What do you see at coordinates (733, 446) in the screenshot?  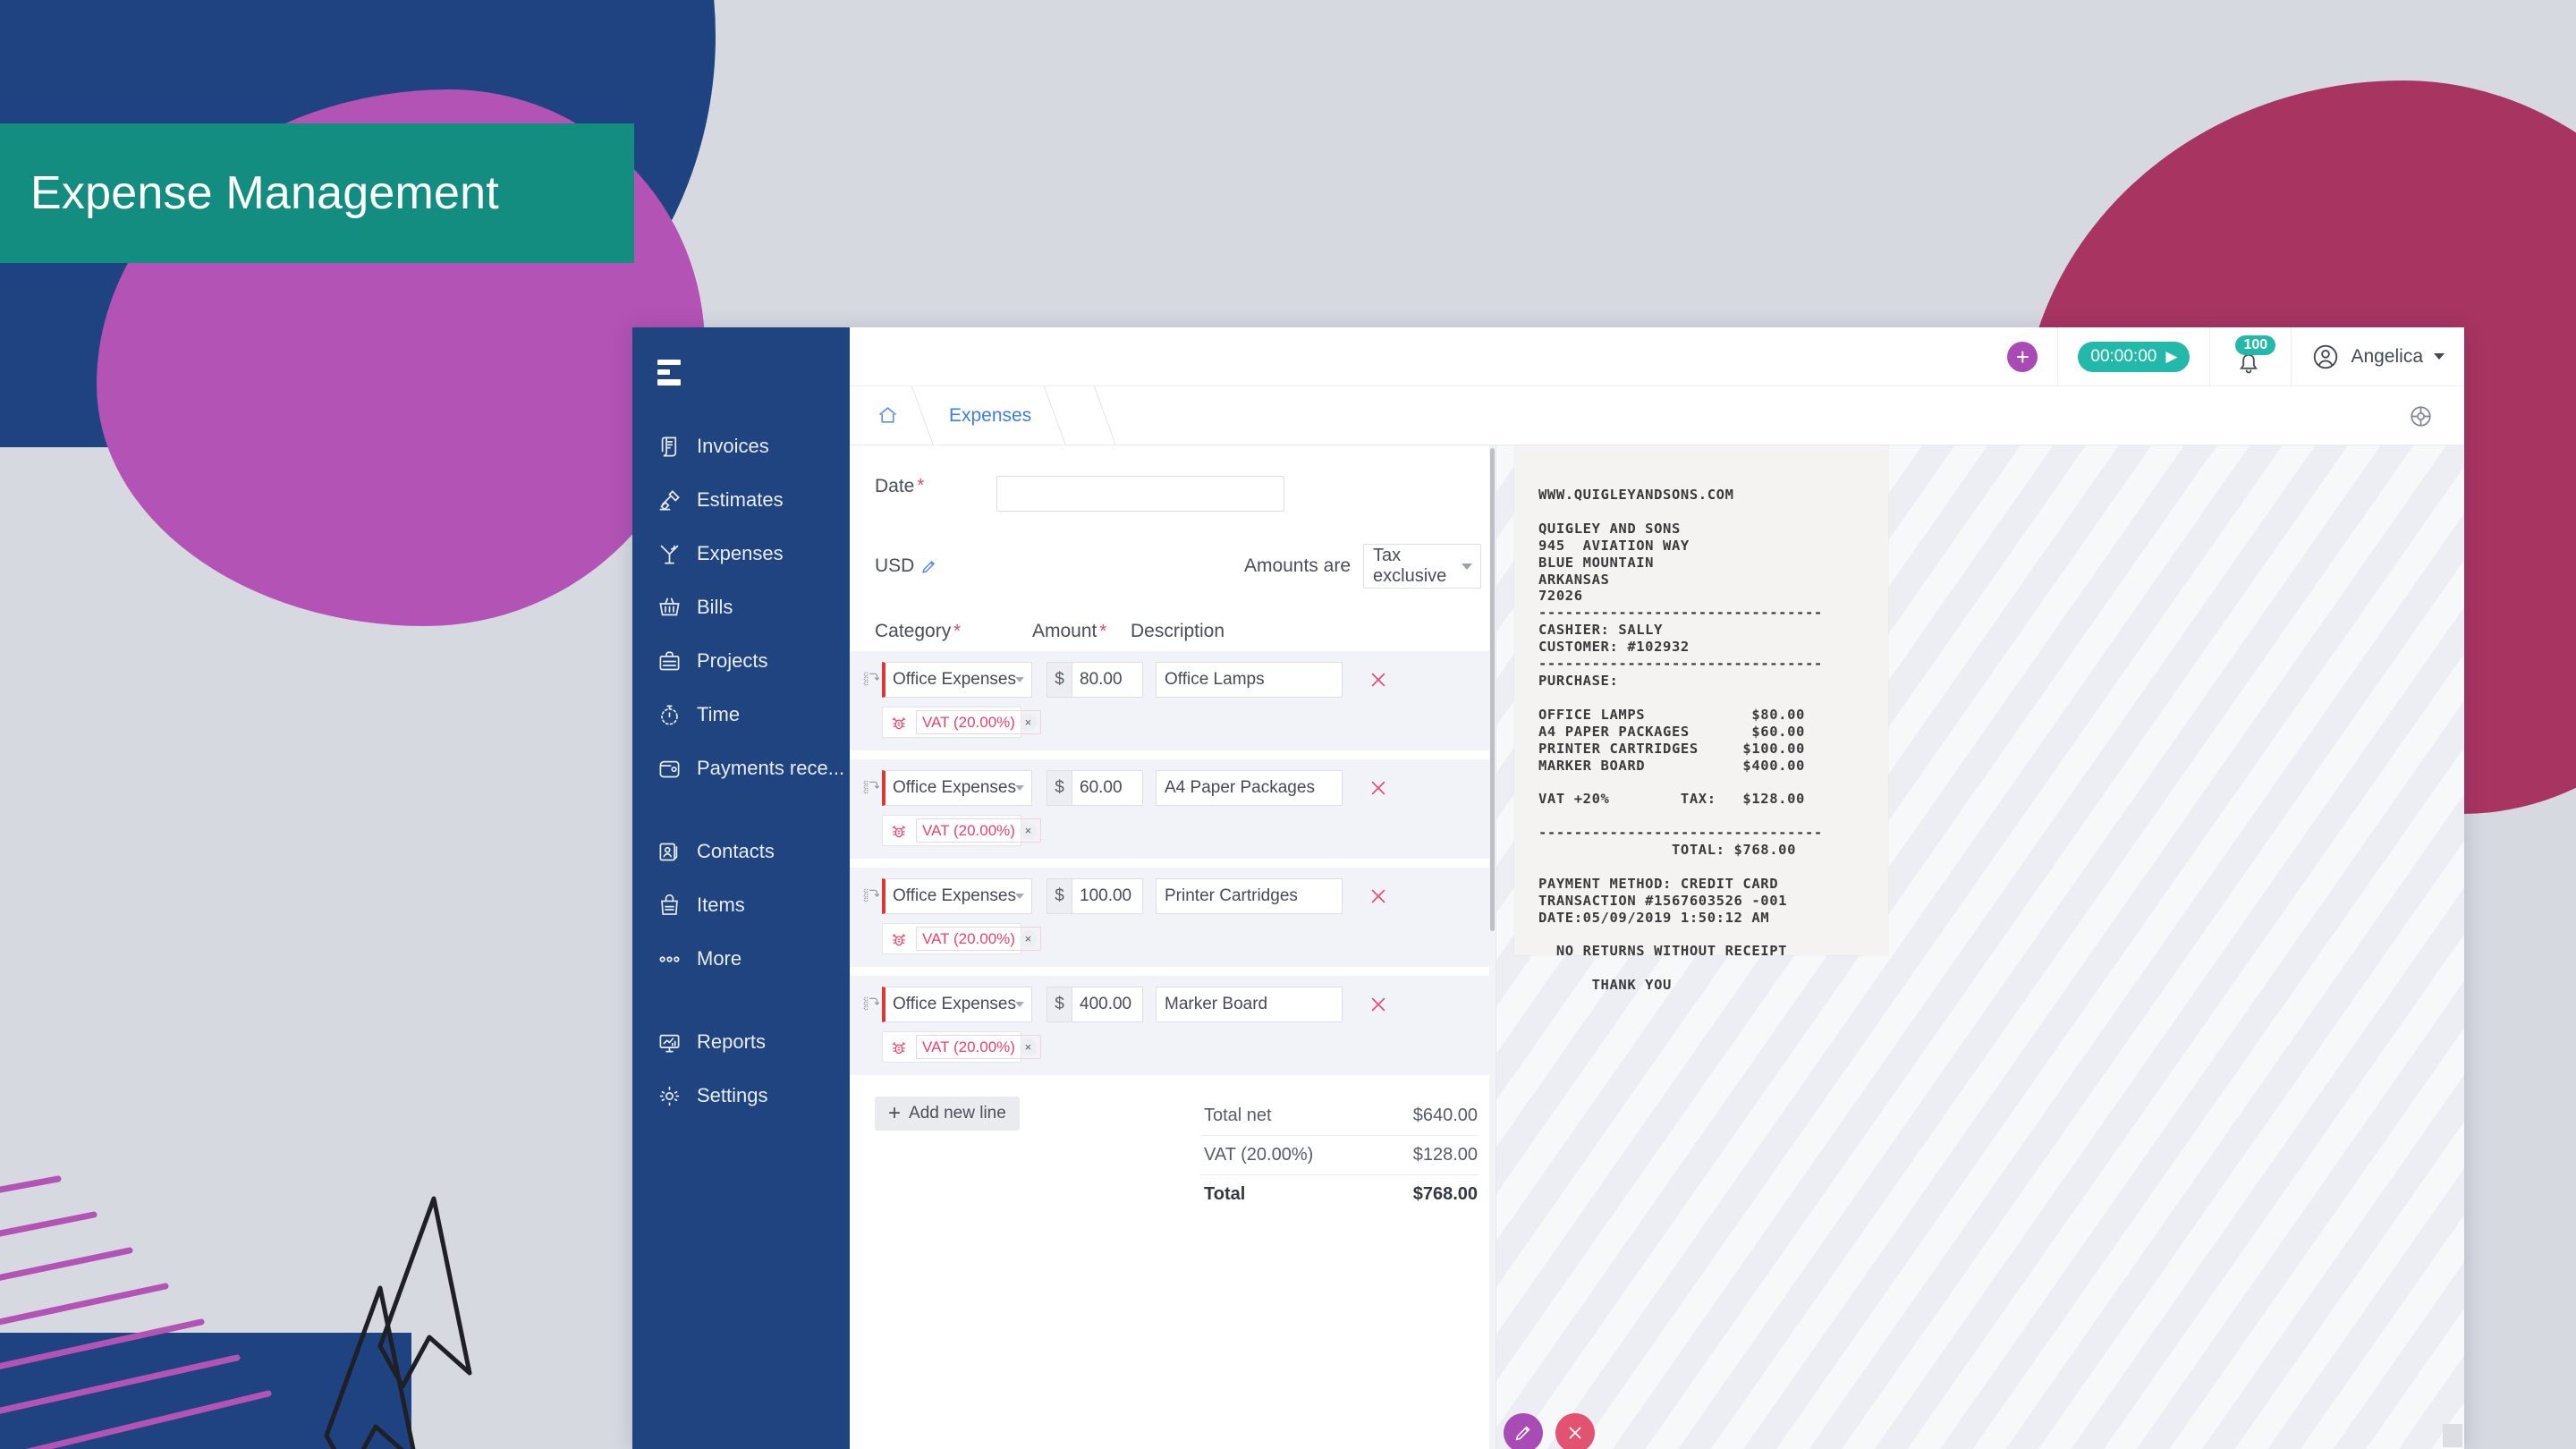 I see `sidebar-item-label: Invoices` at bounding box center [733, 446].